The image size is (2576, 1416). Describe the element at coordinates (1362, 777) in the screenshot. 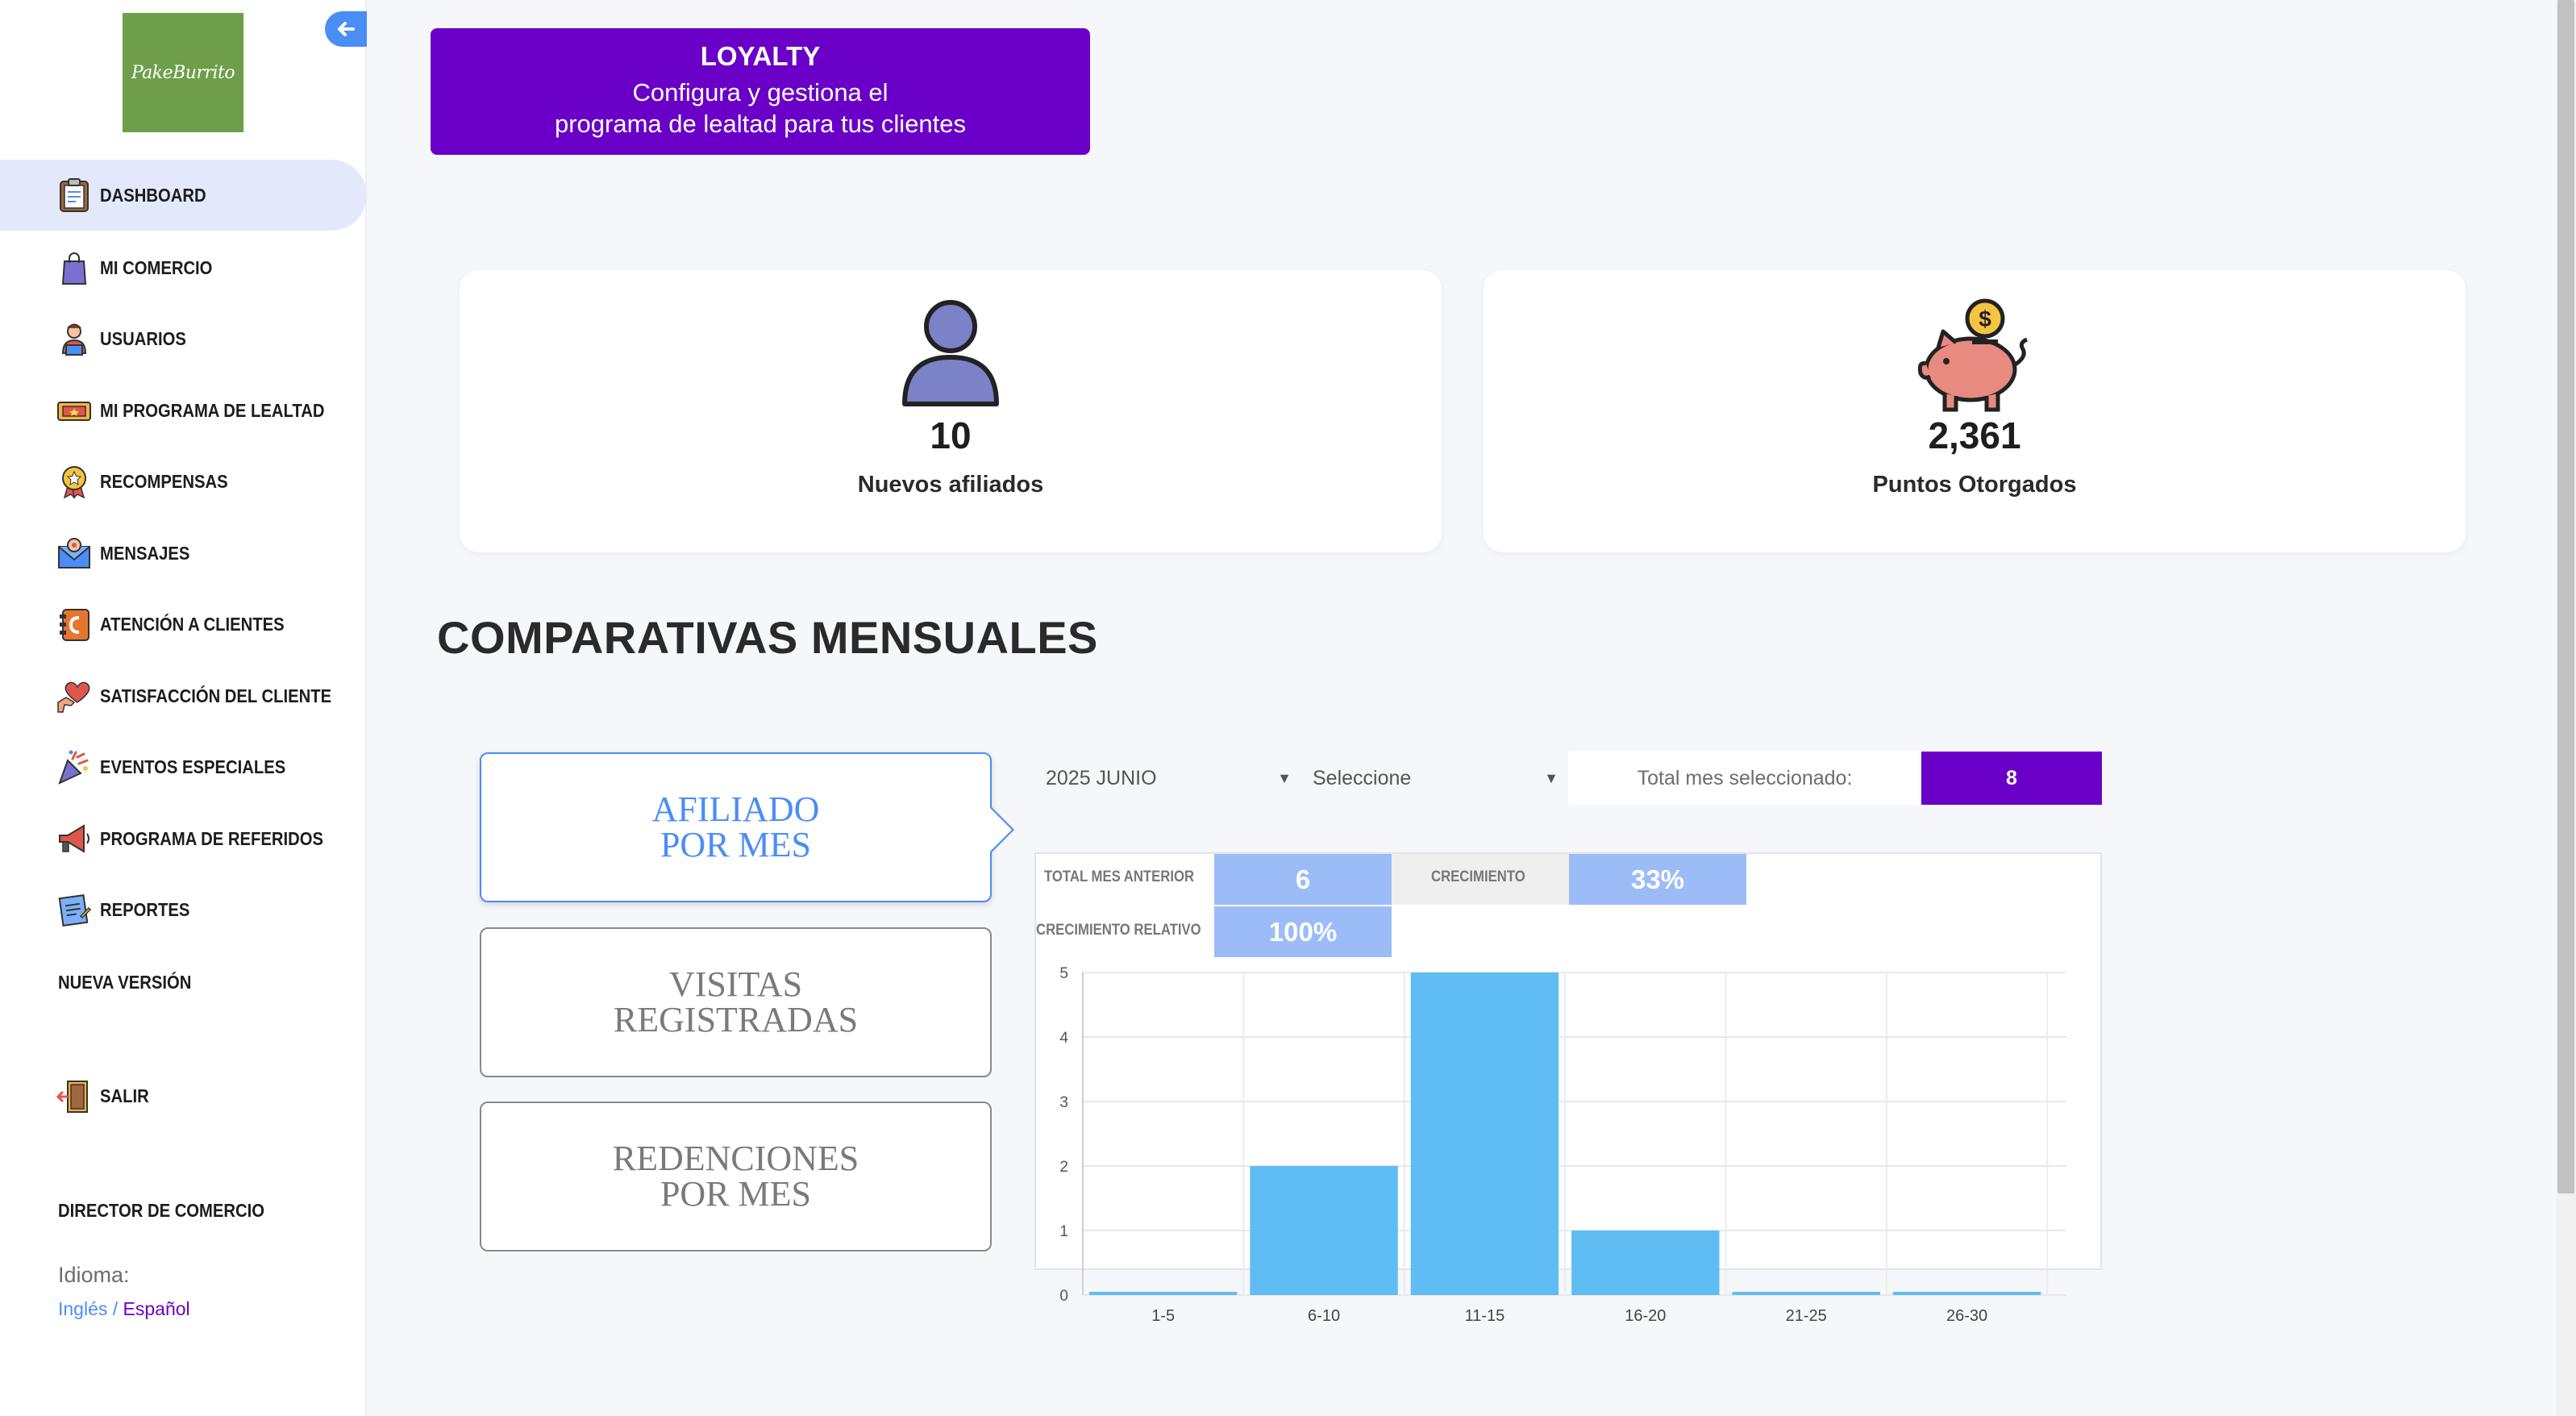

I see `secondary-select-value: Seleccione` at that location.